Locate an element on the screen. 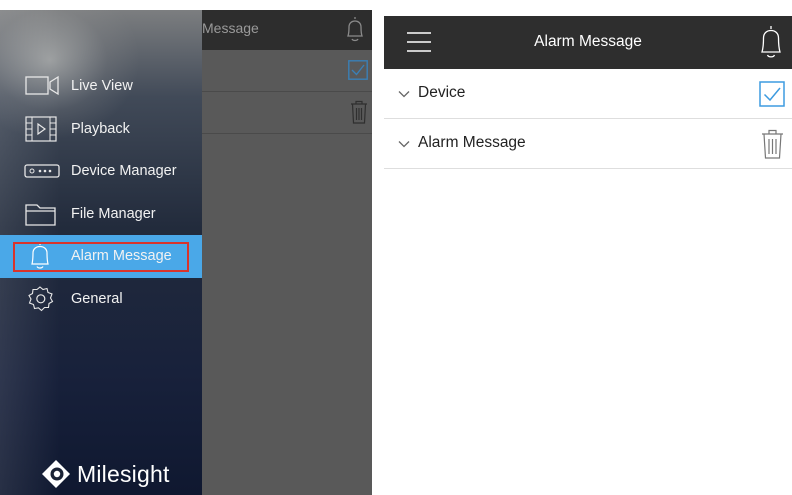  menu-item-file-manager: File Manager is located at coordinates (101, 214).